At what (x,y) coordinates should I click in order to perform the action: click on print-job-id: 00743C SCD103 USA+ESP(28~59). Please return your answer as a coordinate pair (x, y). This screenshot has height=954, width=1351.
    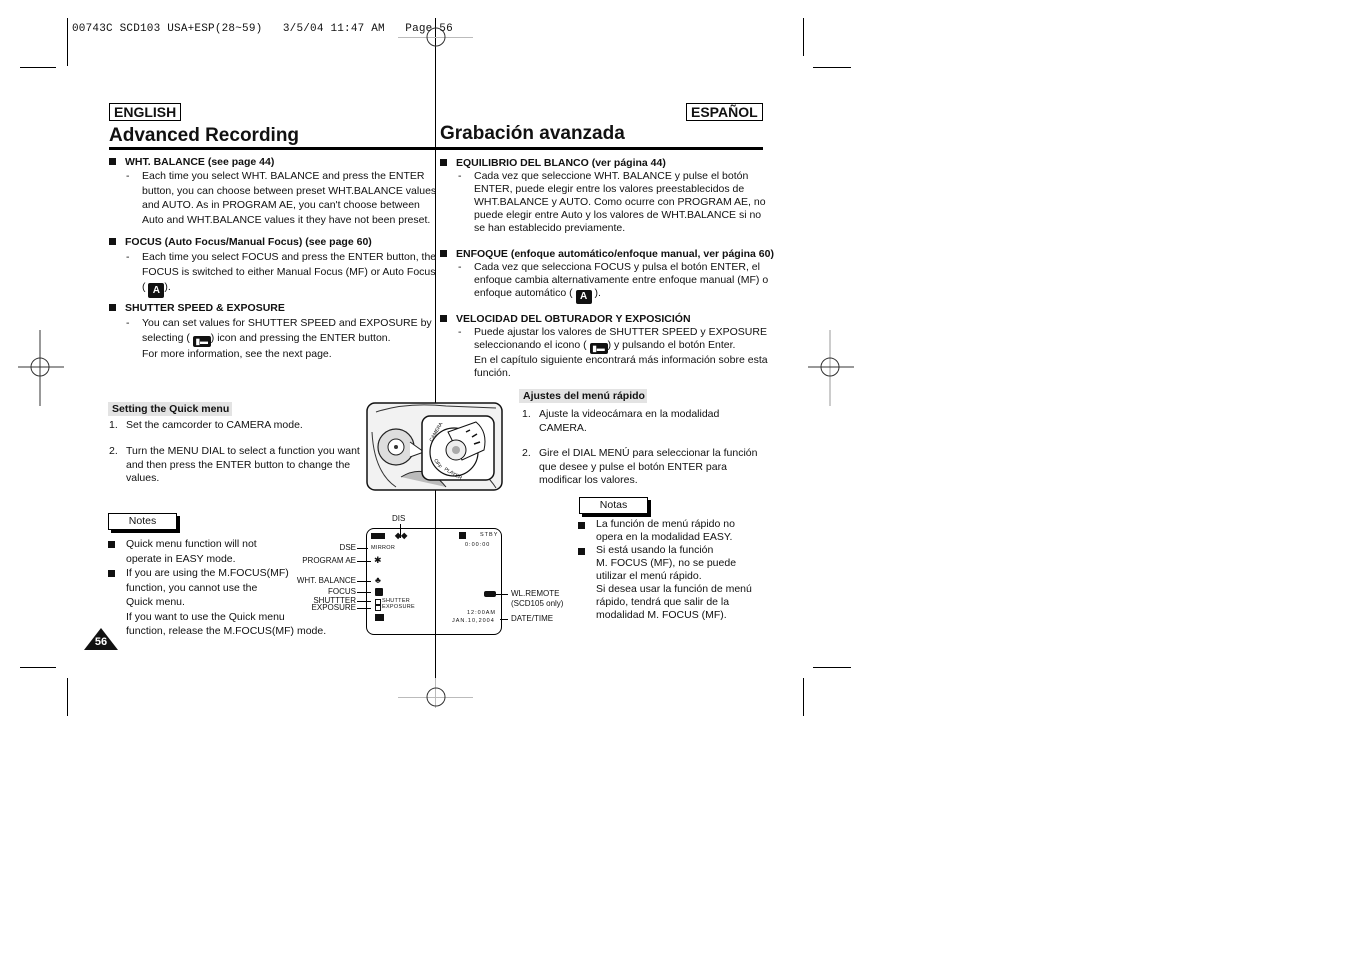
    Looking at the image, I should click on (167, 29).